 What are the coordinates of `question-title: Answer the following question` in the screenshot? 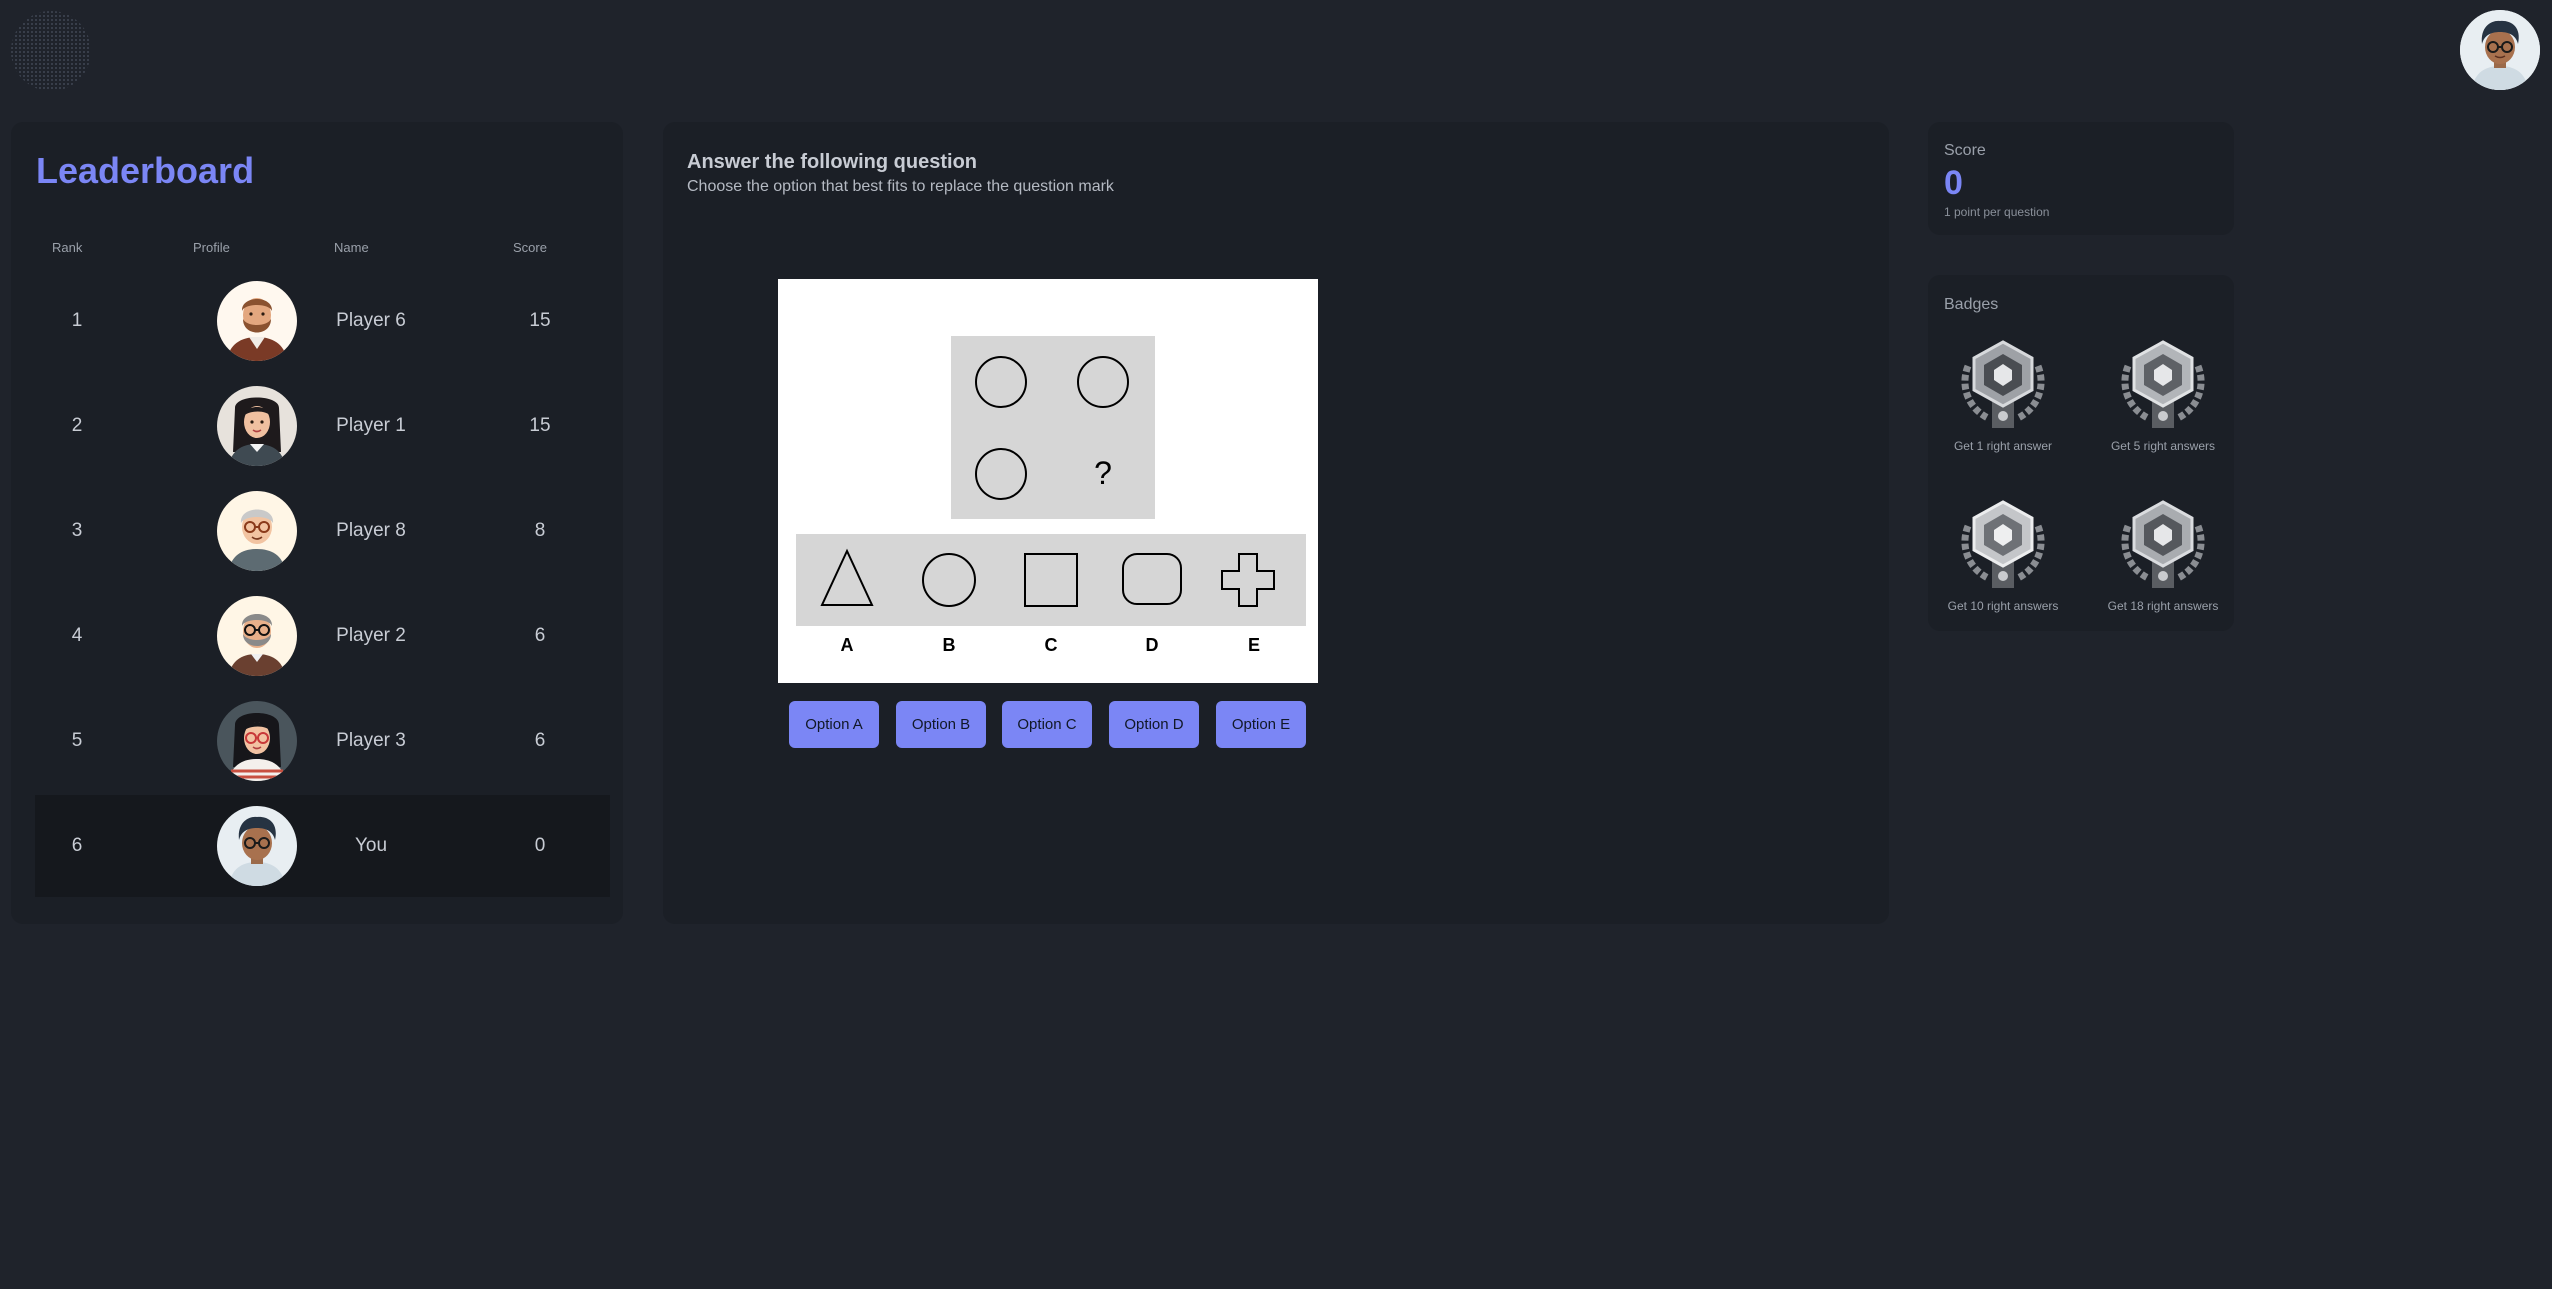 It's located at (832, 162).